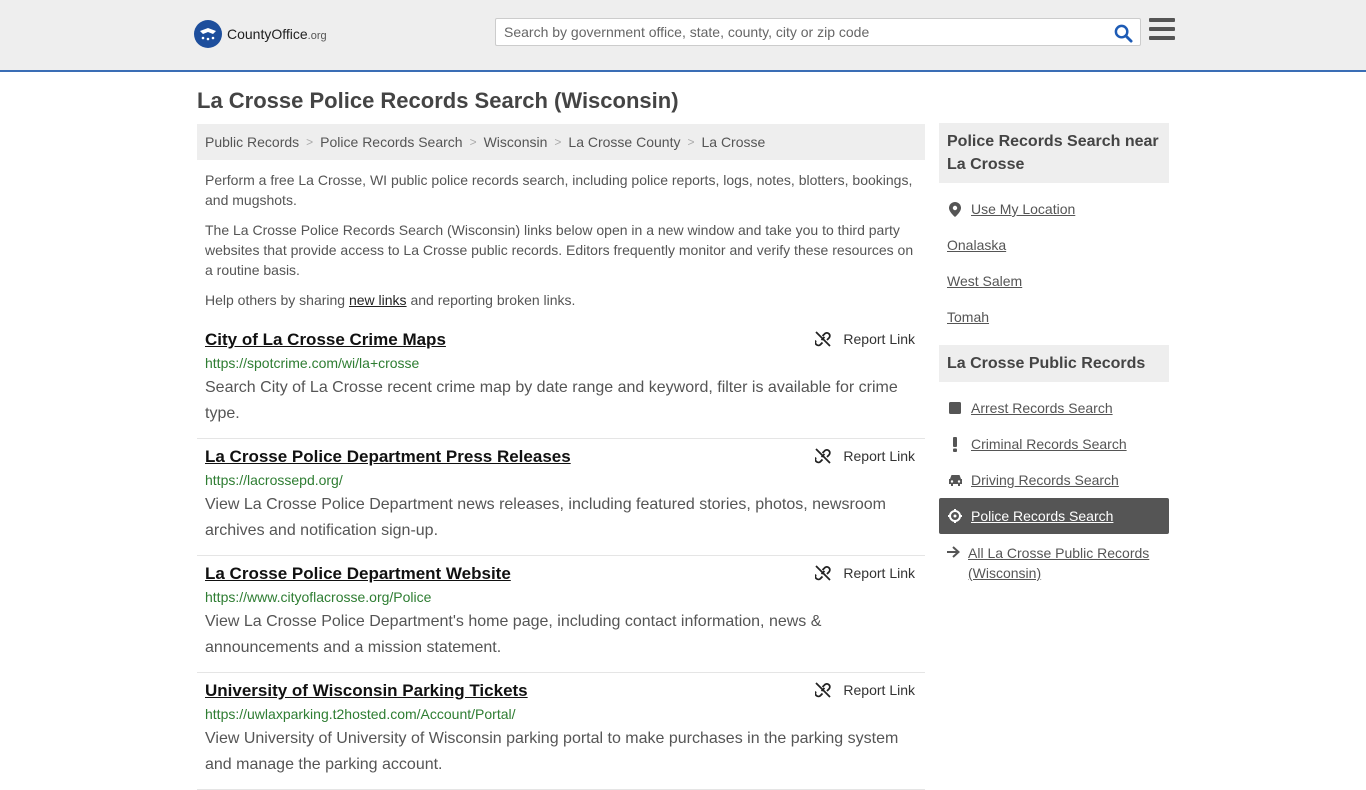  What do you see at coordinates (317, 36) in the screenshot?
I see `logo-suffix: .org` at bounding box center [317, 36].